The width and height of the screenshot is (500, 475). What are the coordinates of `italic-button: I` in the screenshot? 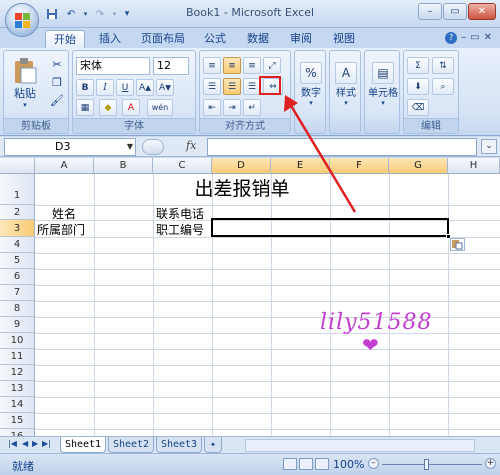 It's located at (105, 87).